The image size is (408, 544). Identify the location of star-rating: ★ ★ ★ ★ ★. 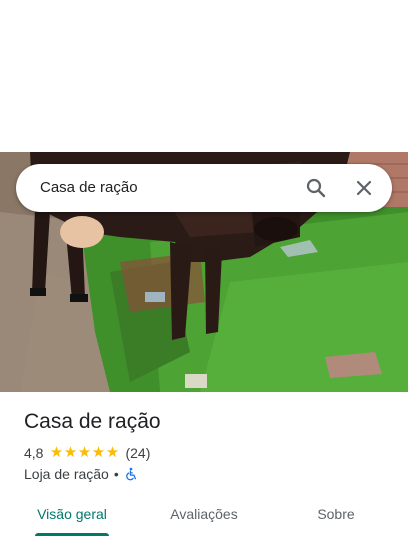
(84, 453).